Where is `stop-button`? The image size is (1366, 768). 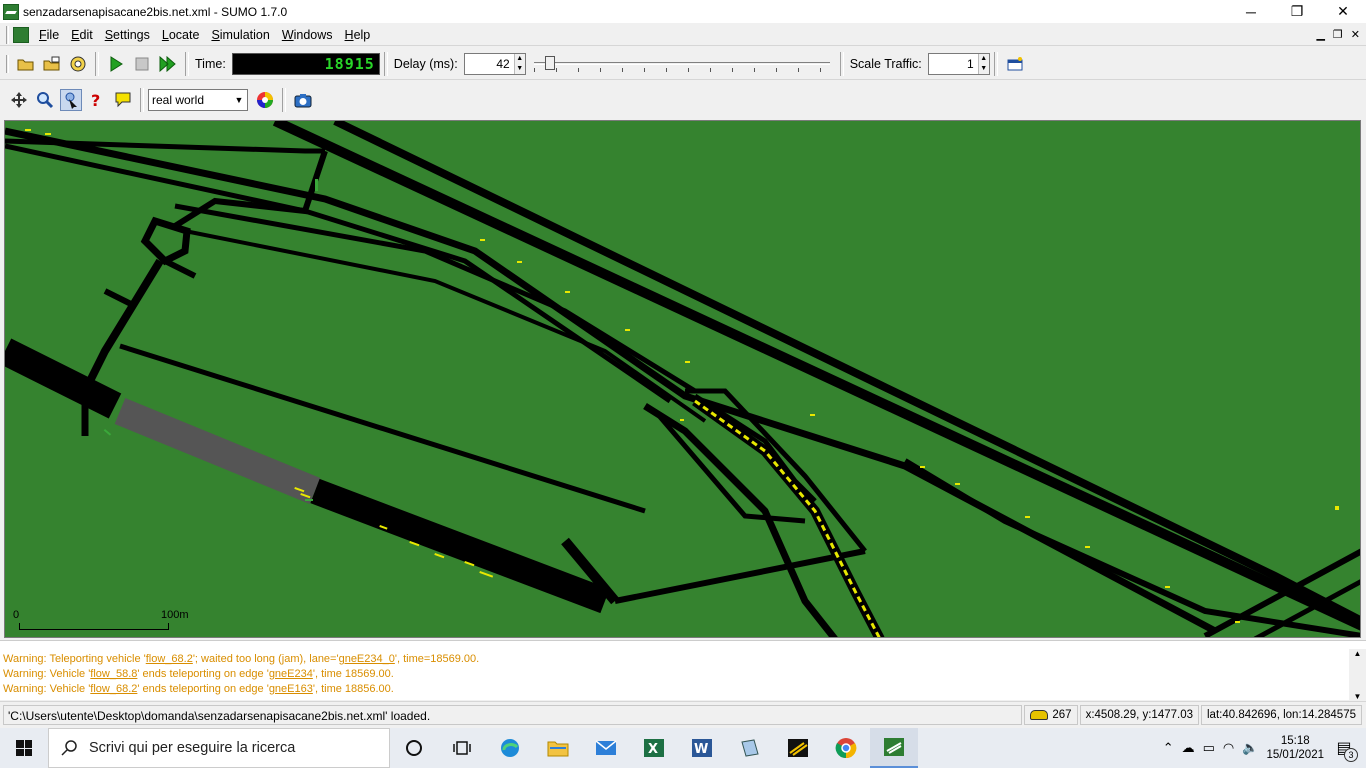 stop-button is located at coordinates (142, 64).